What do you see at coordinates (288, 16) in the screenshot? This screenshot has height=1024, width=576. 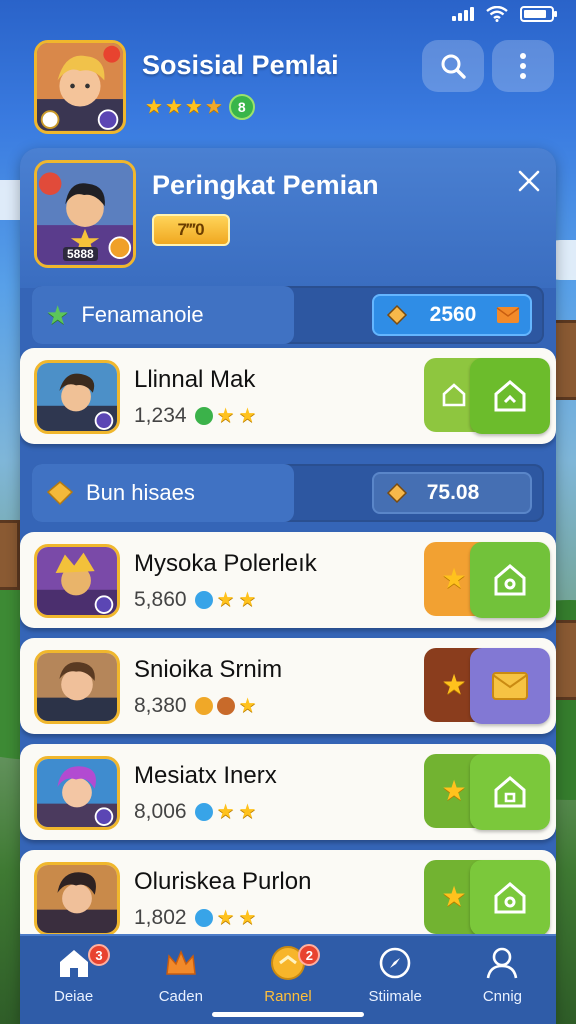 I see `status-bar` at bounding box center [288, 16].